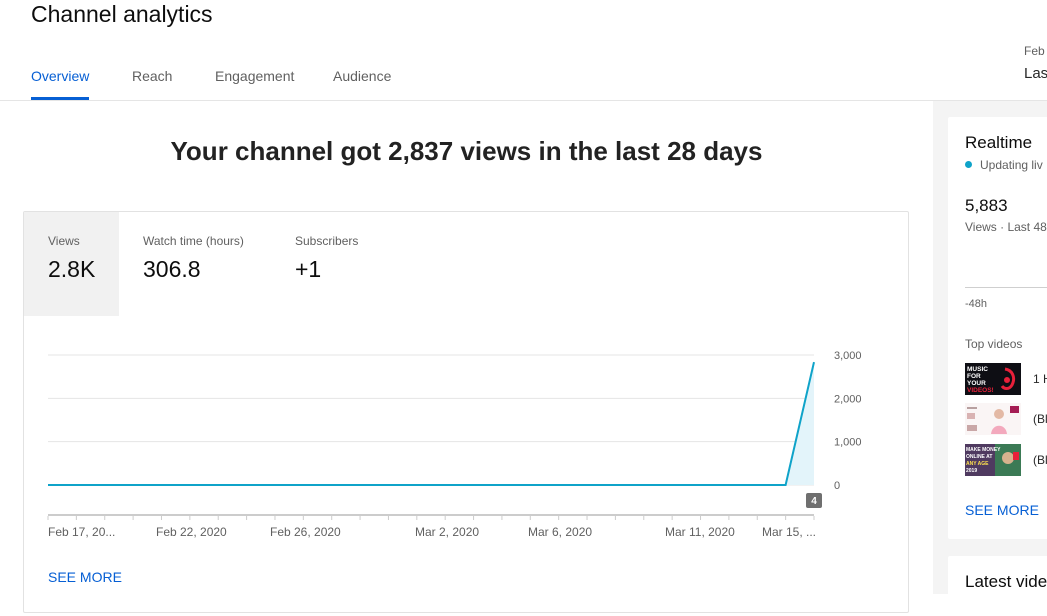 This screenshot has width=1047, height=616. Describe the element at coordinates (1035, 73) in the screenshot. I see `date-range-label: Las` at that location.